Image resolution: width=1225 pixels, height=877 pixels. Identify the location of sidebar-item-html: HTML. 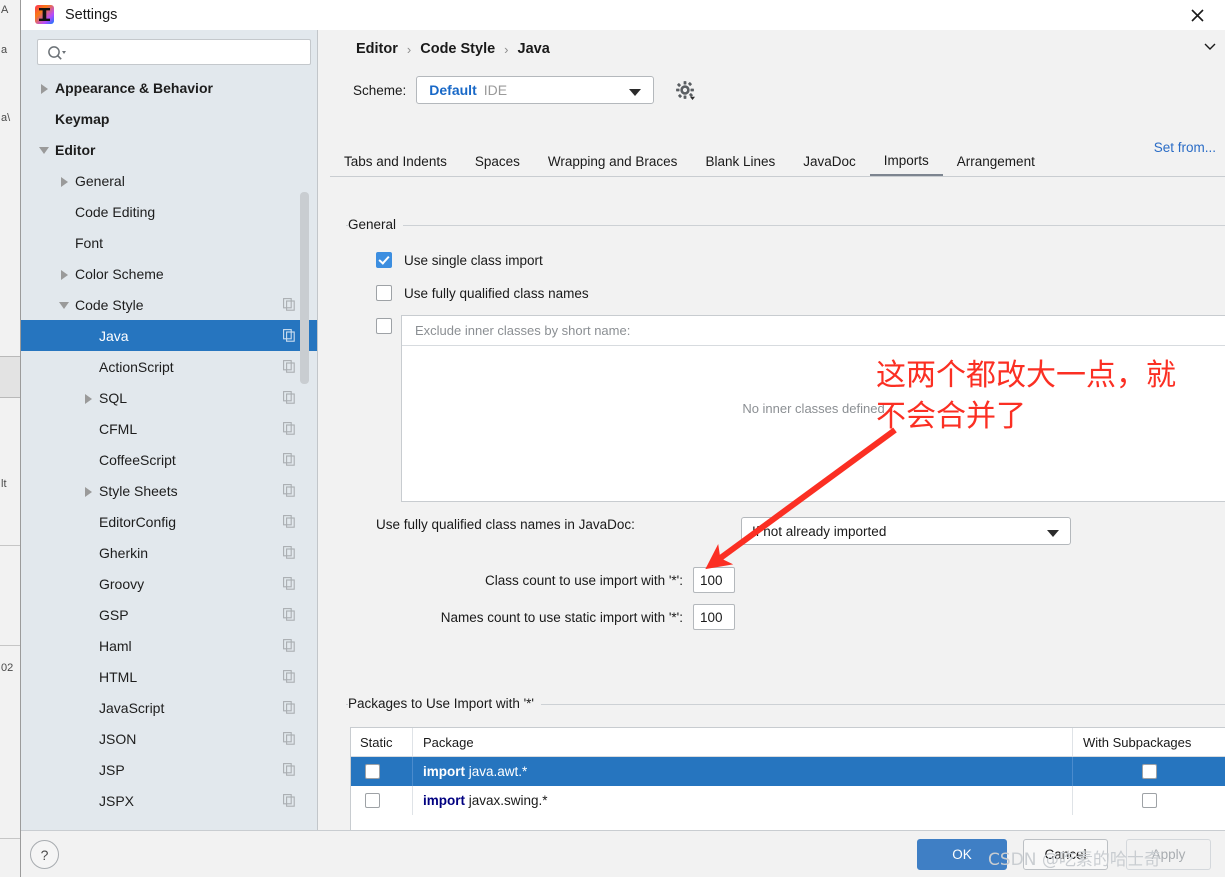
(169, 676).